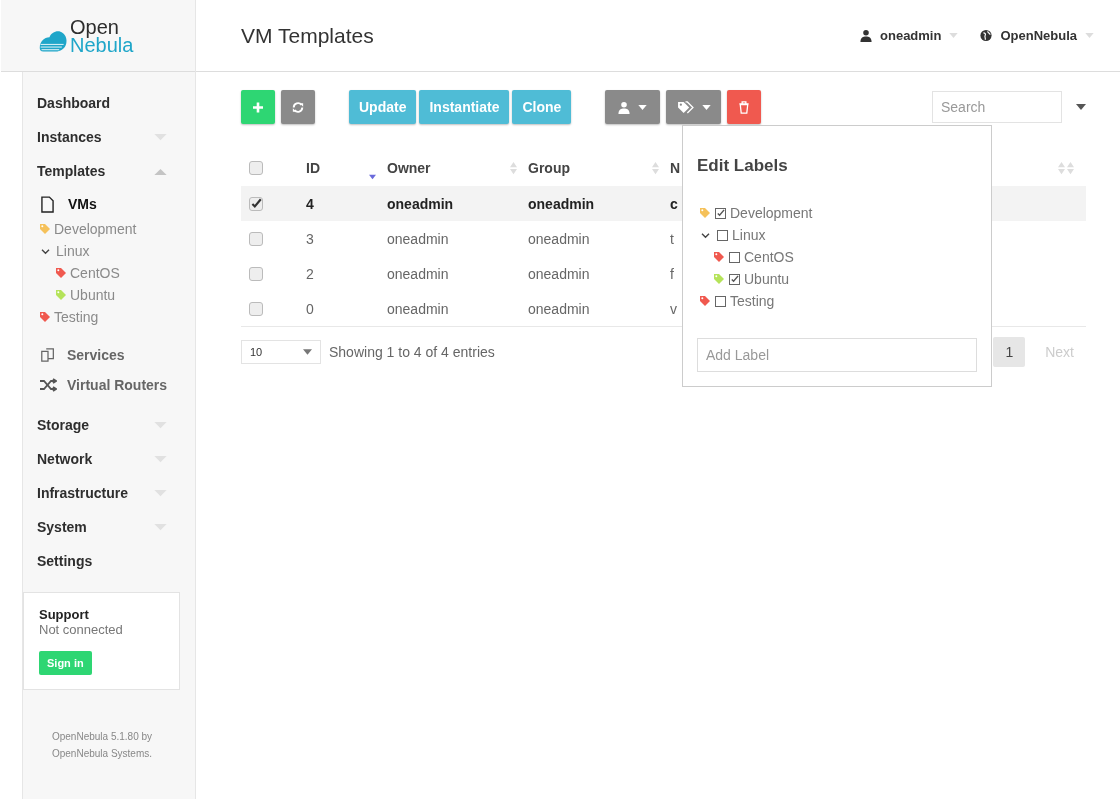  What do you see at coordinates (74, 103) in the screenshot?
I see `nav-item: Dashboard` at bounding box center [74, 103].